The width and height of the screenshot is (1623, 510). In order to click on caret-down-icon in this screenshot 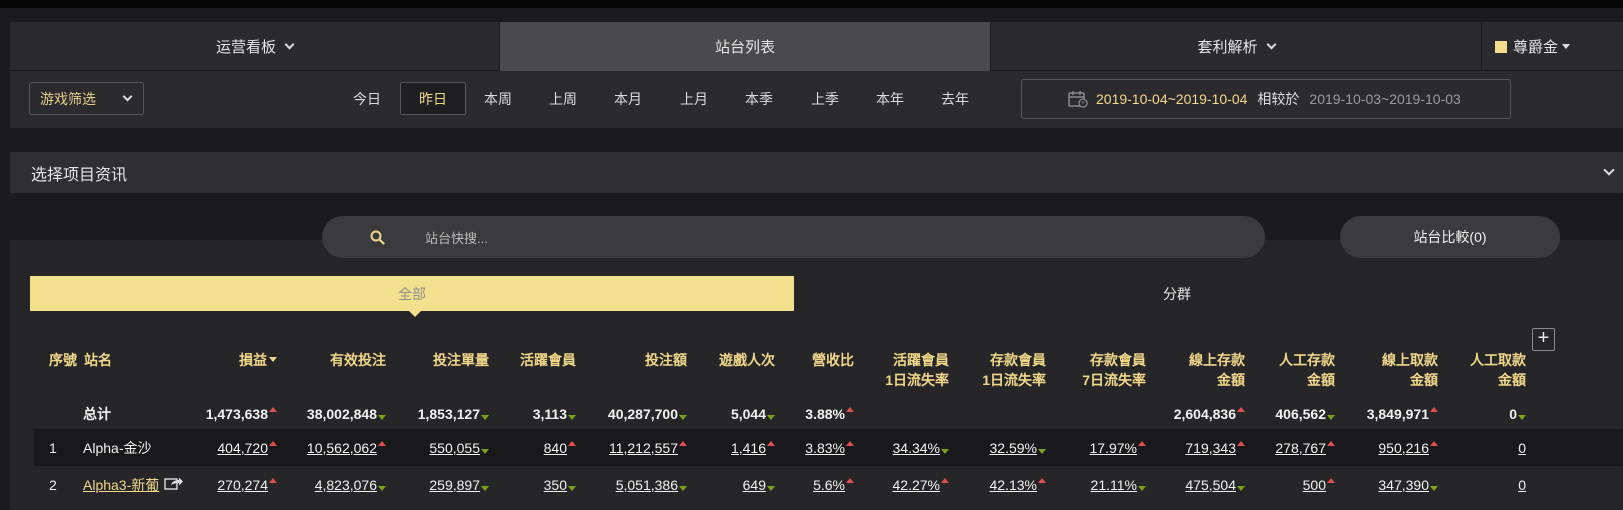, I will do `click(1566, 46)`.